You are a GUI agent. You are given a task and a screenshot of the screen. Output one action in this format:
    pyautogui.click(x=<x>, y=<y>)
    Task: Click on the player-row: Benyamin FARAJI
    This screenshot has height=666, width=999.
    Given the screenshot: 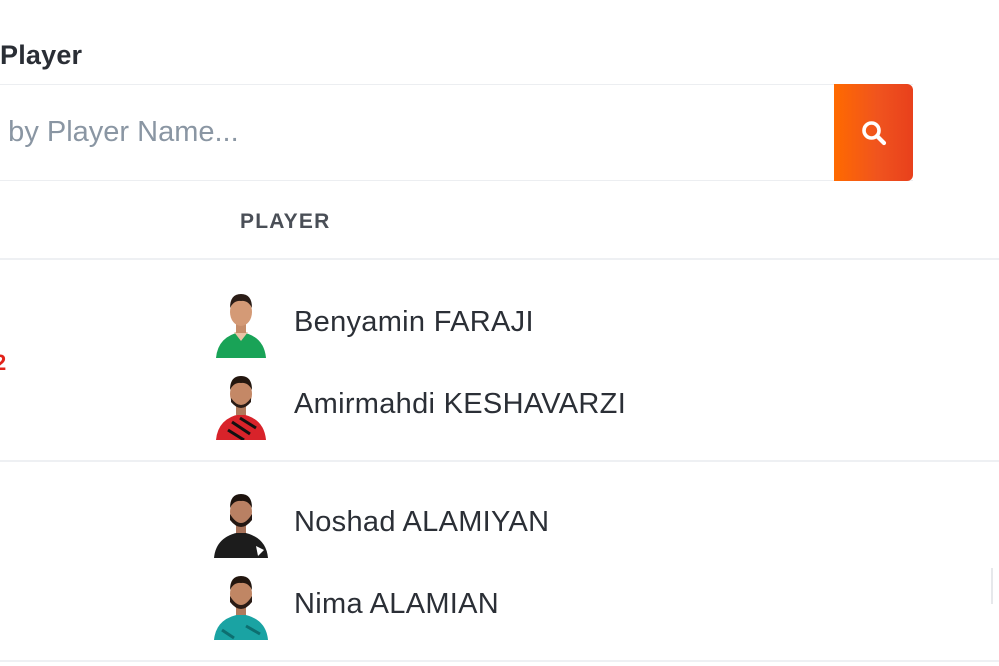 What is the action you would take?
    pyautogui.click(x=372, y=322)
    